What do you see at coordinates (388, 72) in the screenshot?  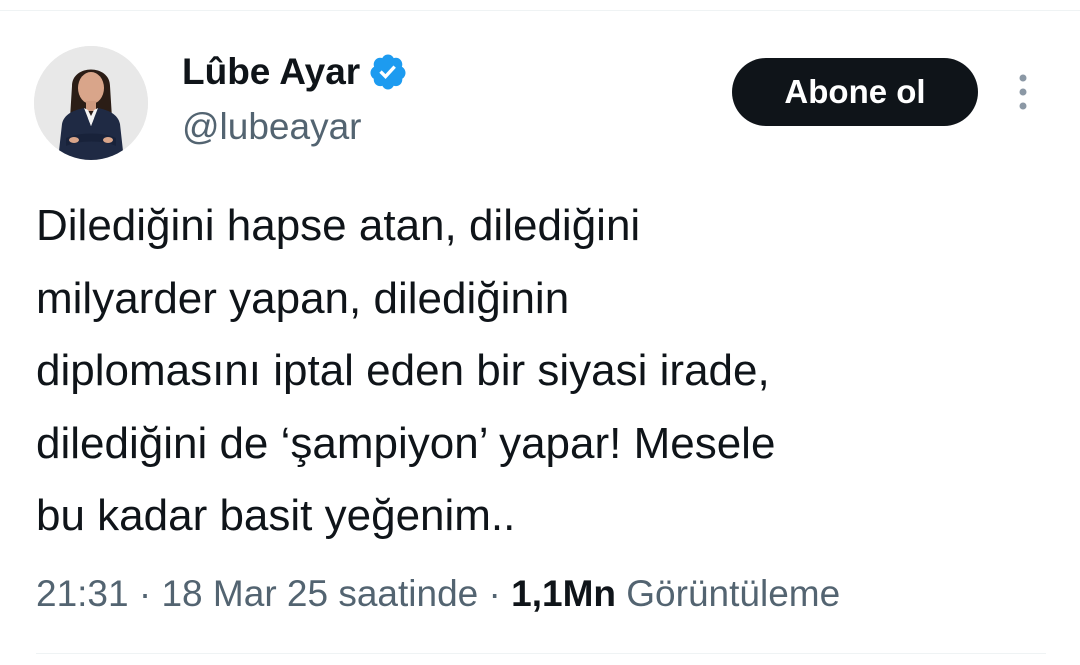 I see `verified-badge-icon` at bounding box center [388, 72].